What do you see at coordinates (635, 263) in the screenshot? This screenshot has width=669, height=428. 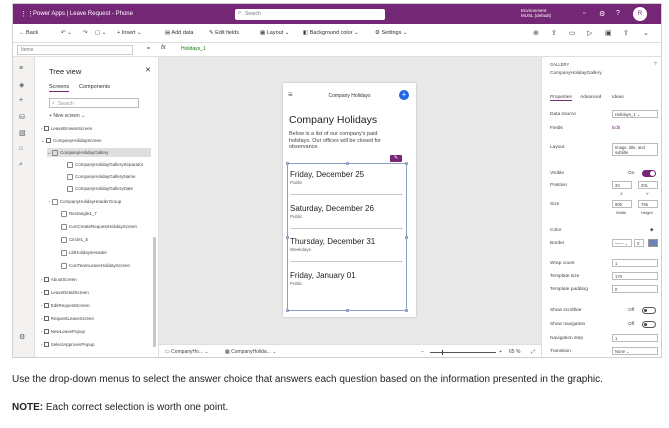 I see `wrap-count-input: 1` at bounding box center [635, 263].